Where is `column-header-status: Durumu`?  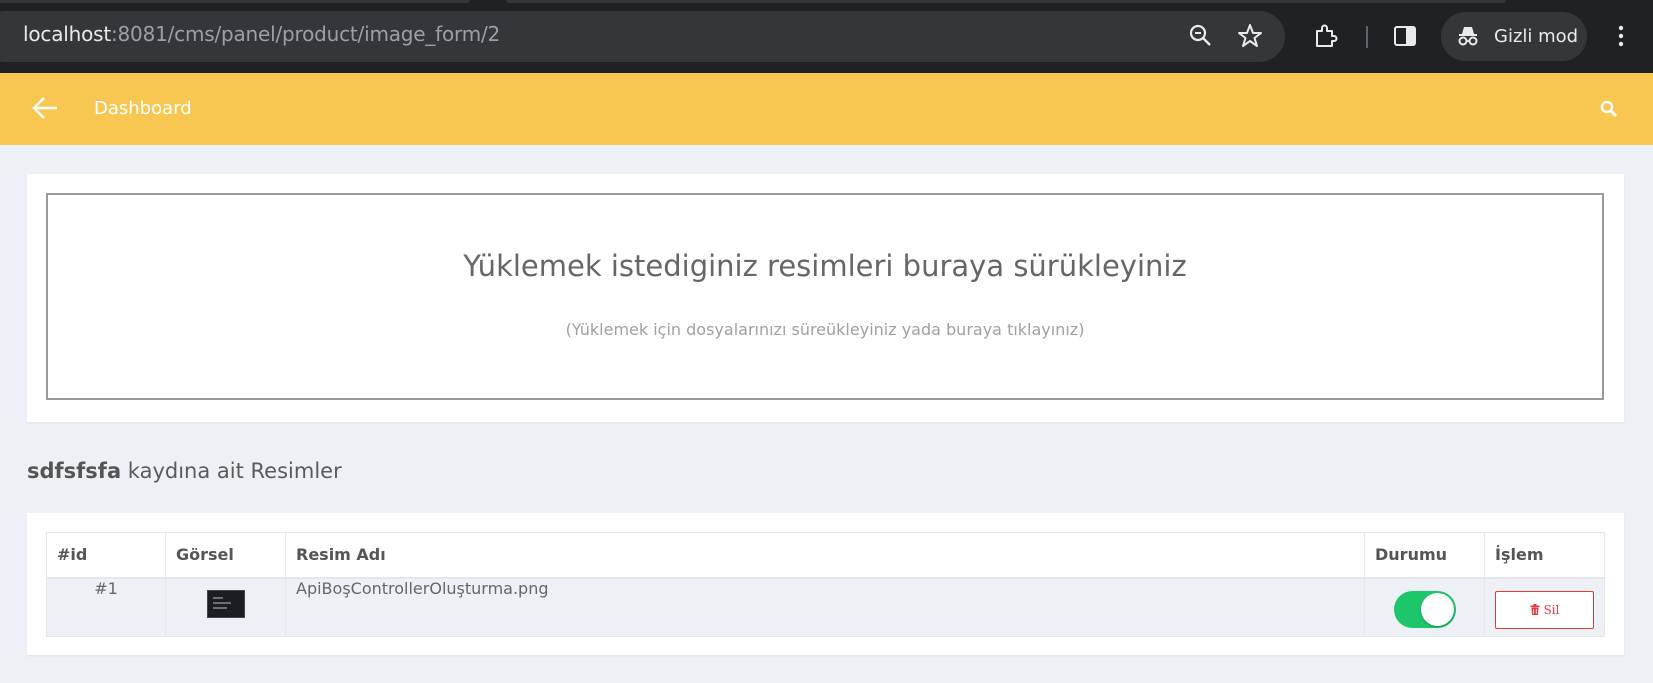 column-header-status: Durumu is located at coordinates (1424, 555).